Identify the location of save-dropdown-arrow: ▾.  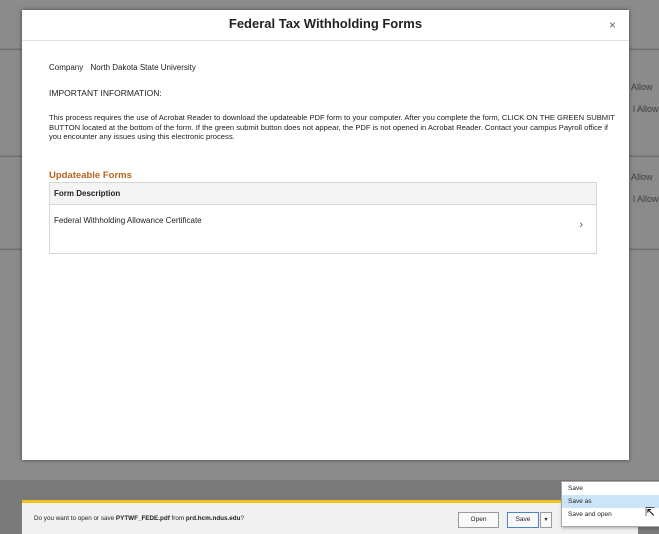
(546, 520).